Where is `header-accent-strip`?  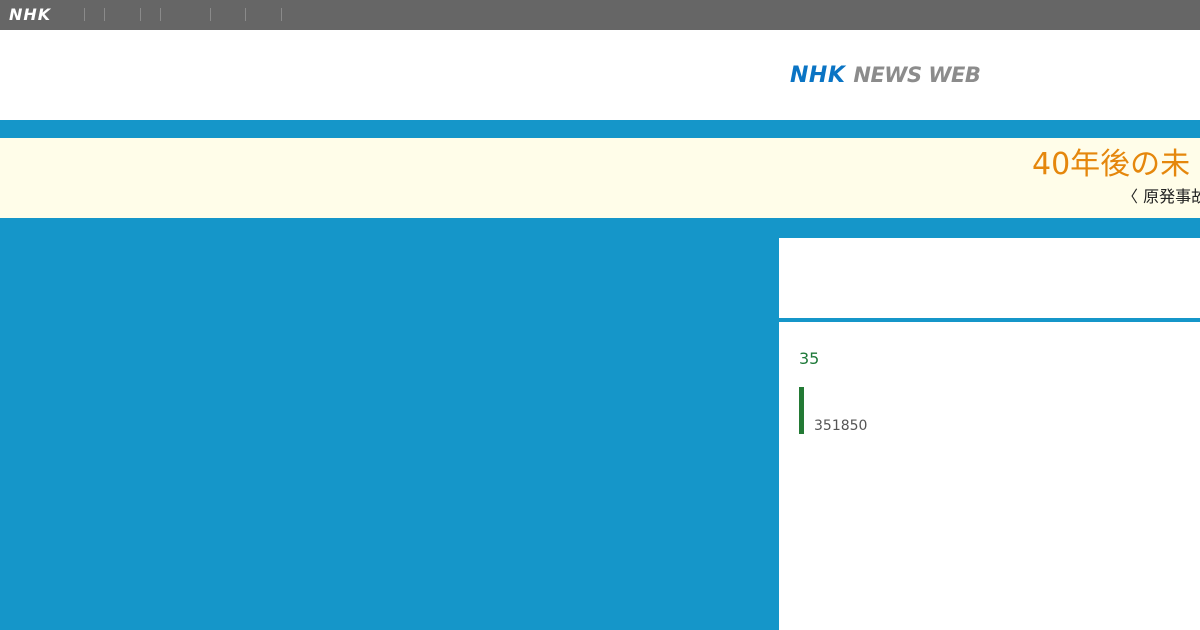
header-accent-strip is located at coordinates (600, 129).